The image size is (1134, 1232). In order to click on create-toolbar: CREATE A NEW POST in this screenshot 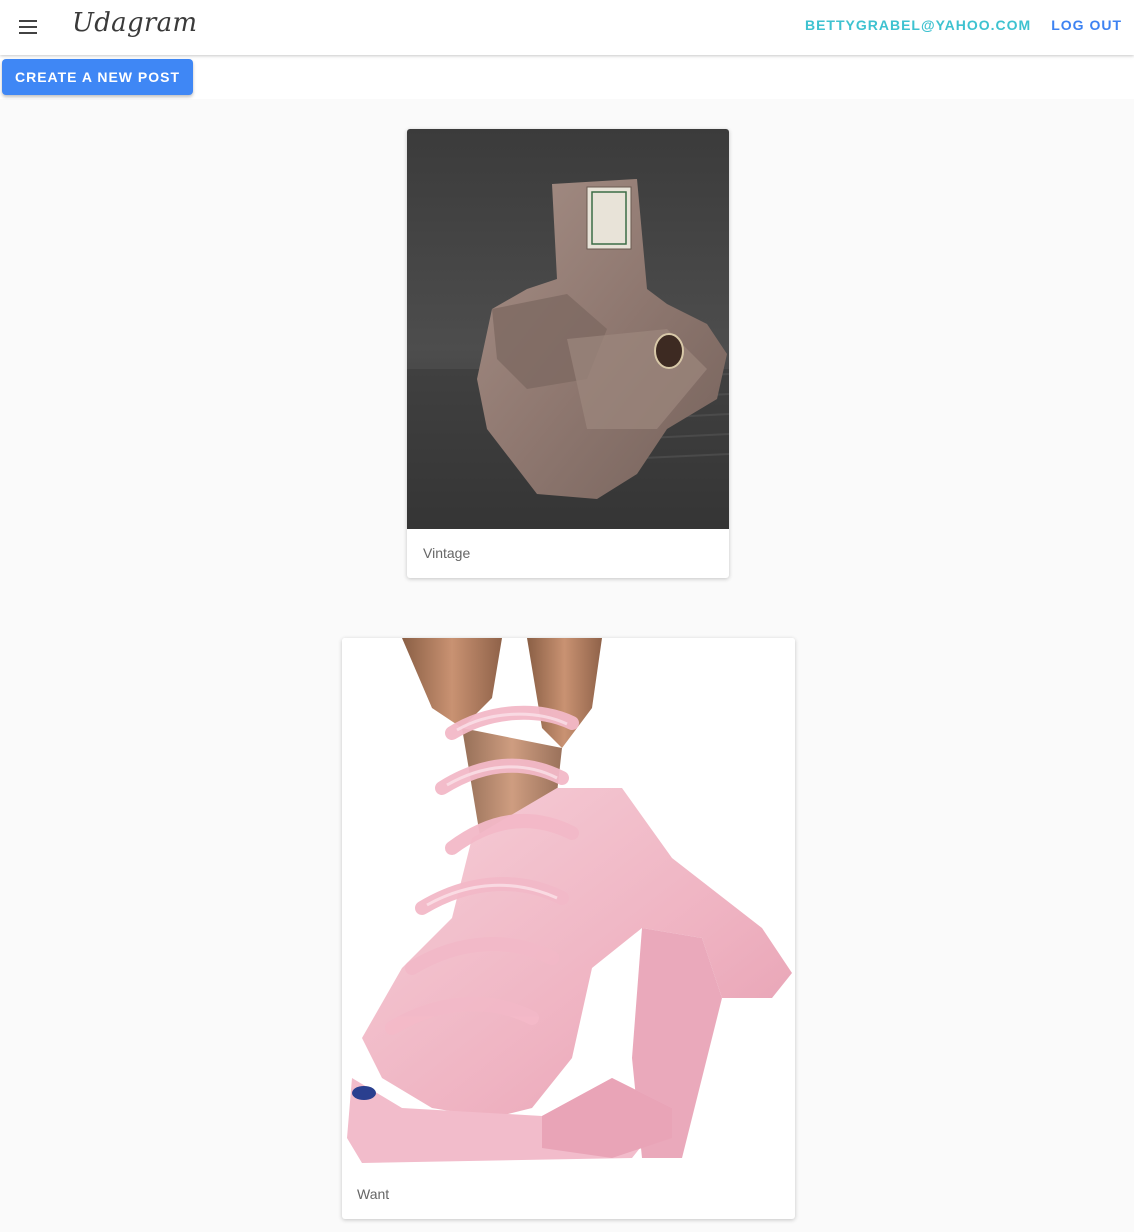, I will do `click(567, 77)`.